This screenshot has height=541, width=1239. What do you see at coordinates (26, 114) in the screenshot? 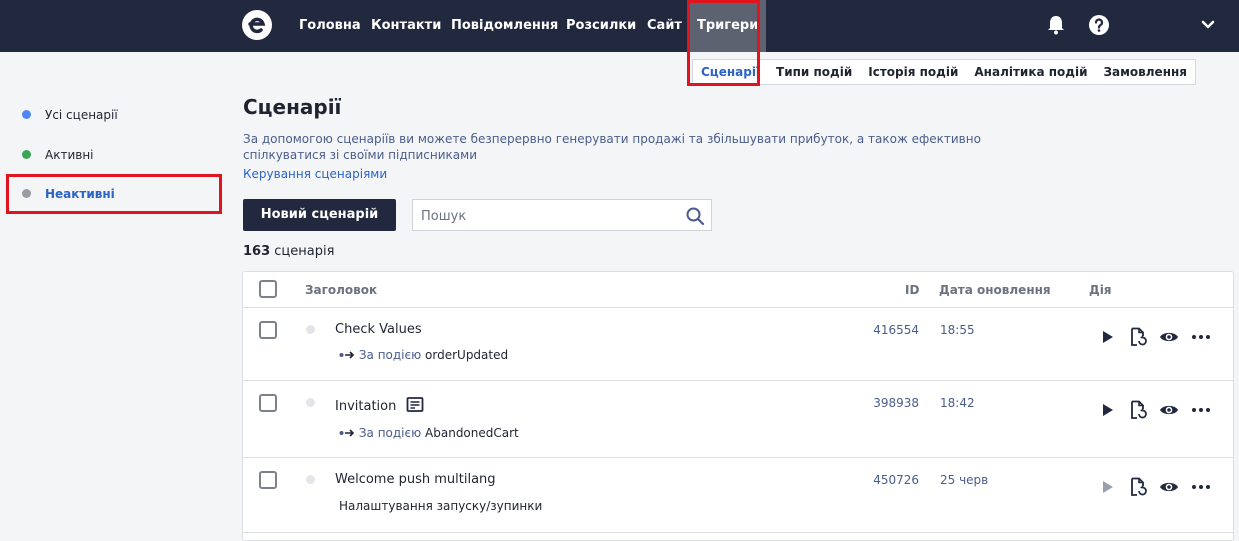
I see `status-dot-all` at bounding box center [26, 114].